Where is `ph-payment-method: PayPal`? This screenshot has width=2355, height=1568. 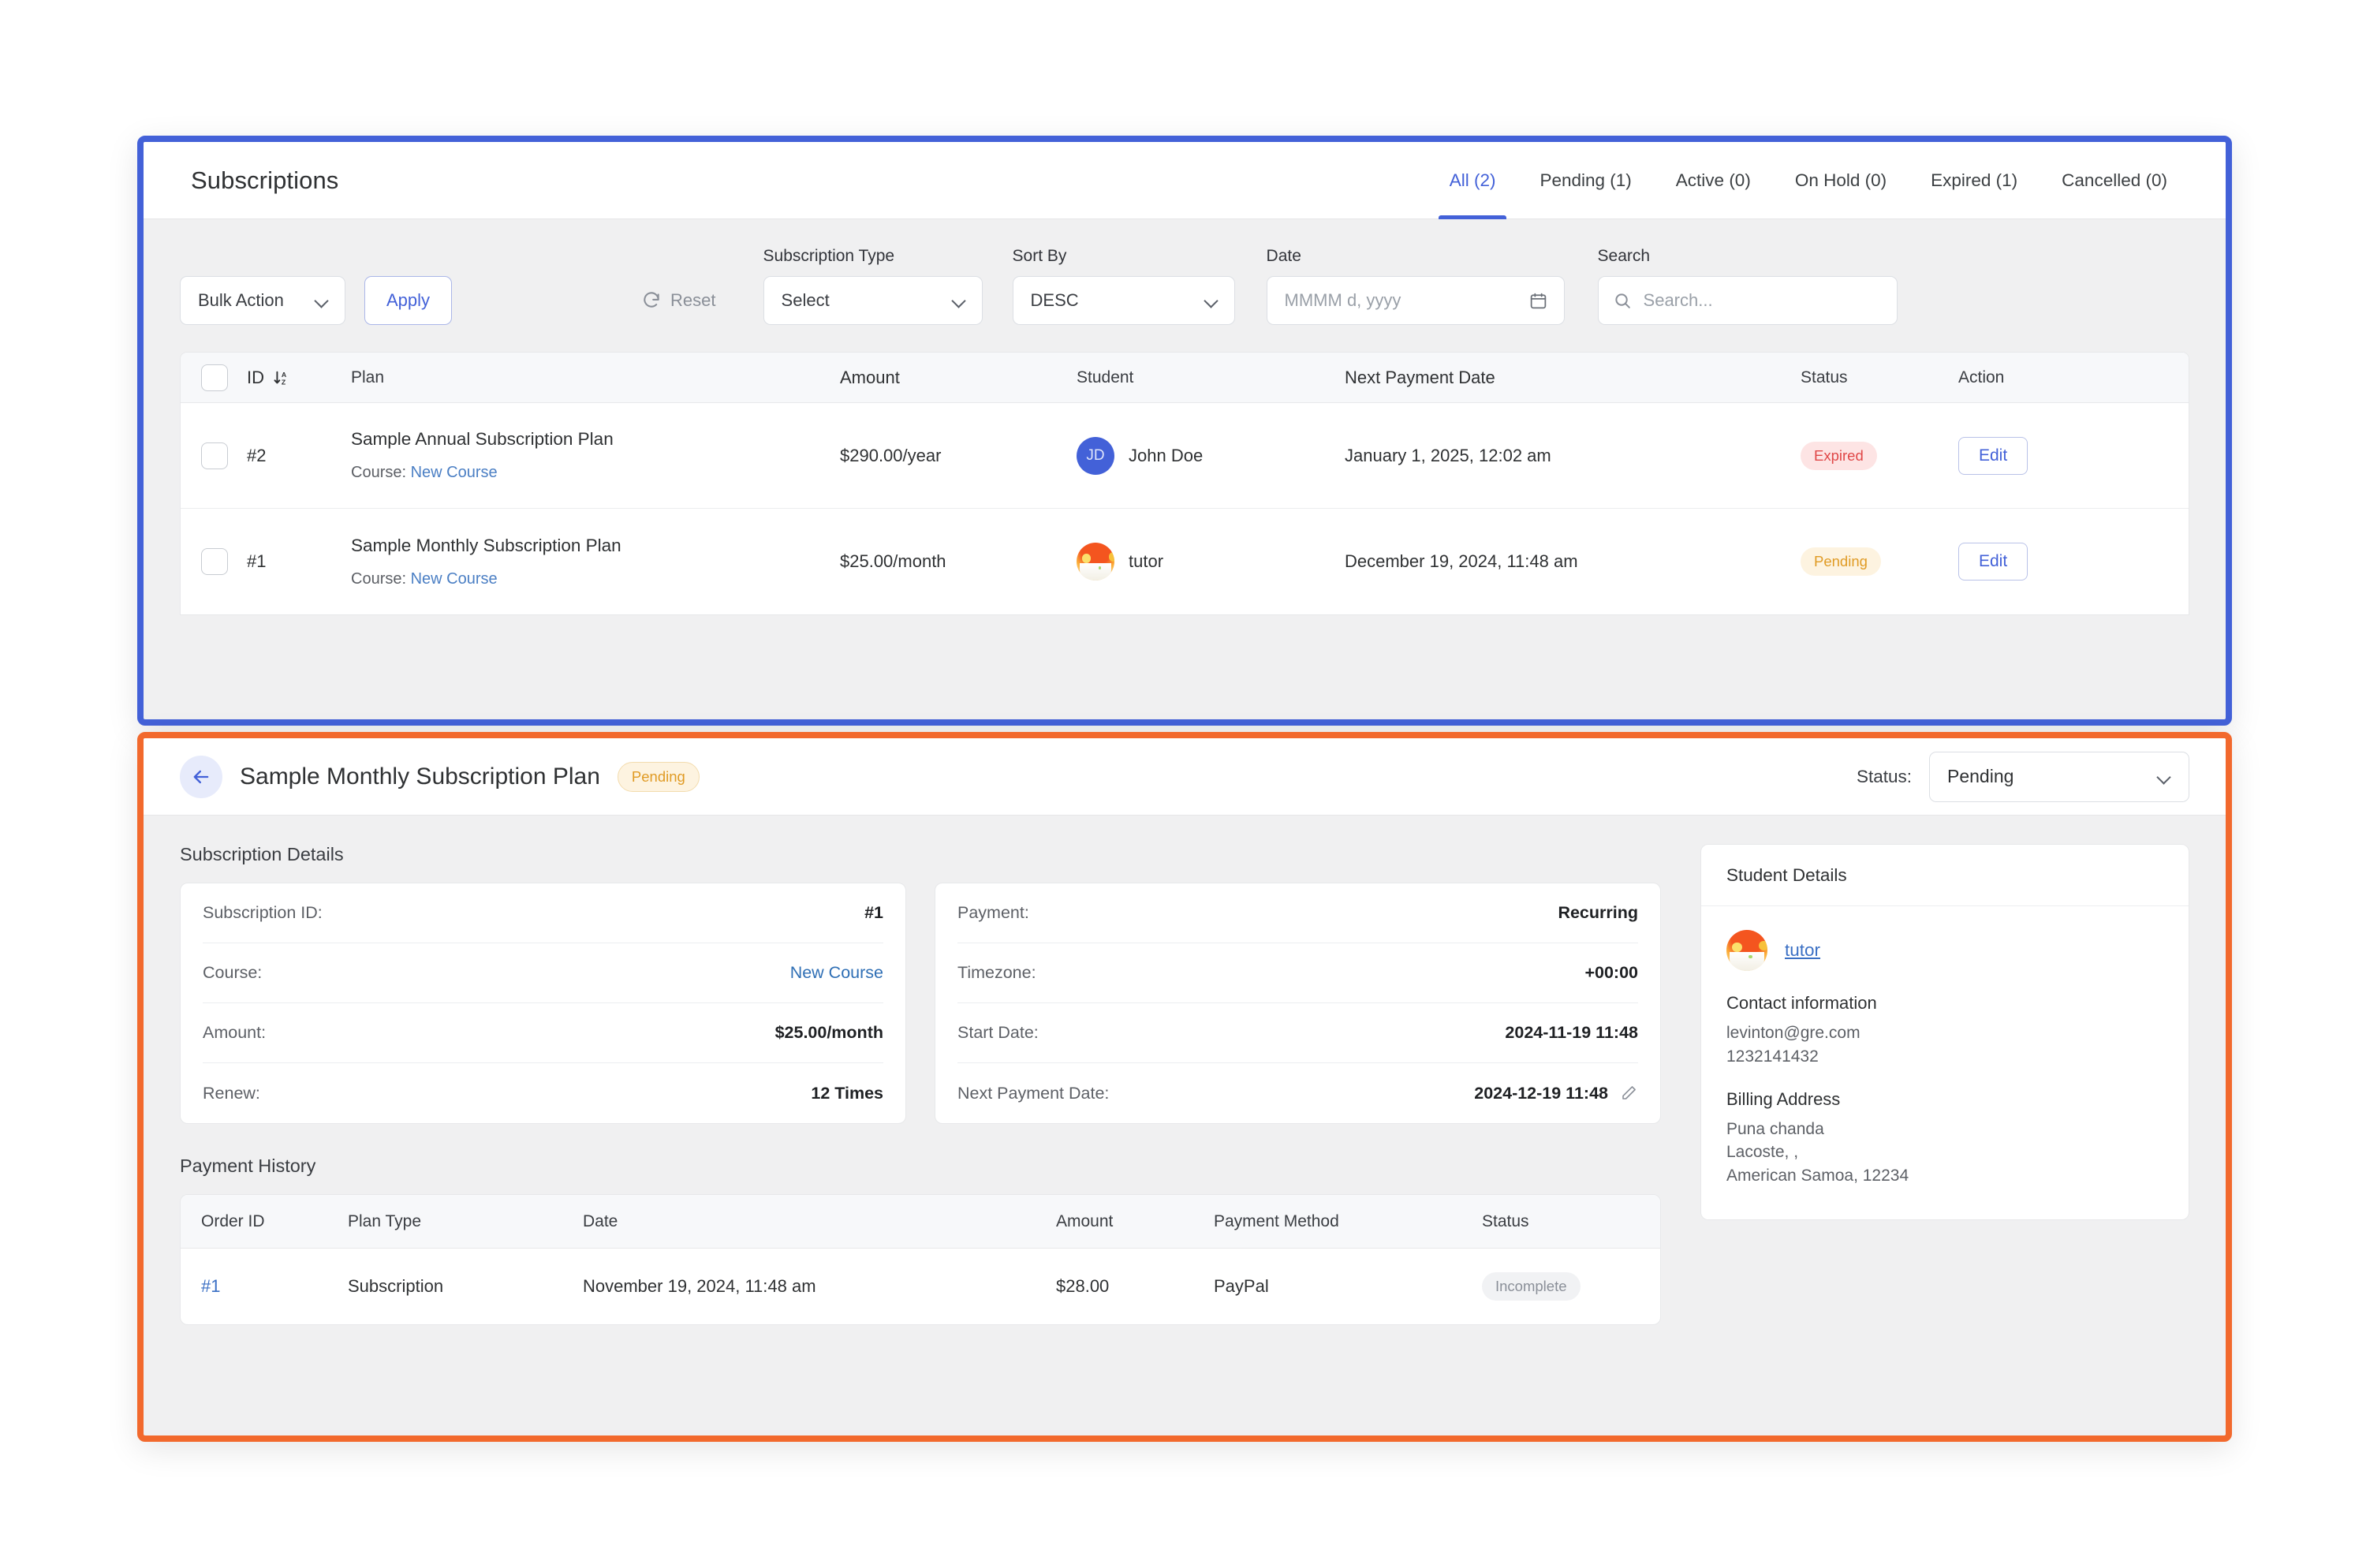
ph-payment-method: PayPal is located at coordinates (1241, 1286).